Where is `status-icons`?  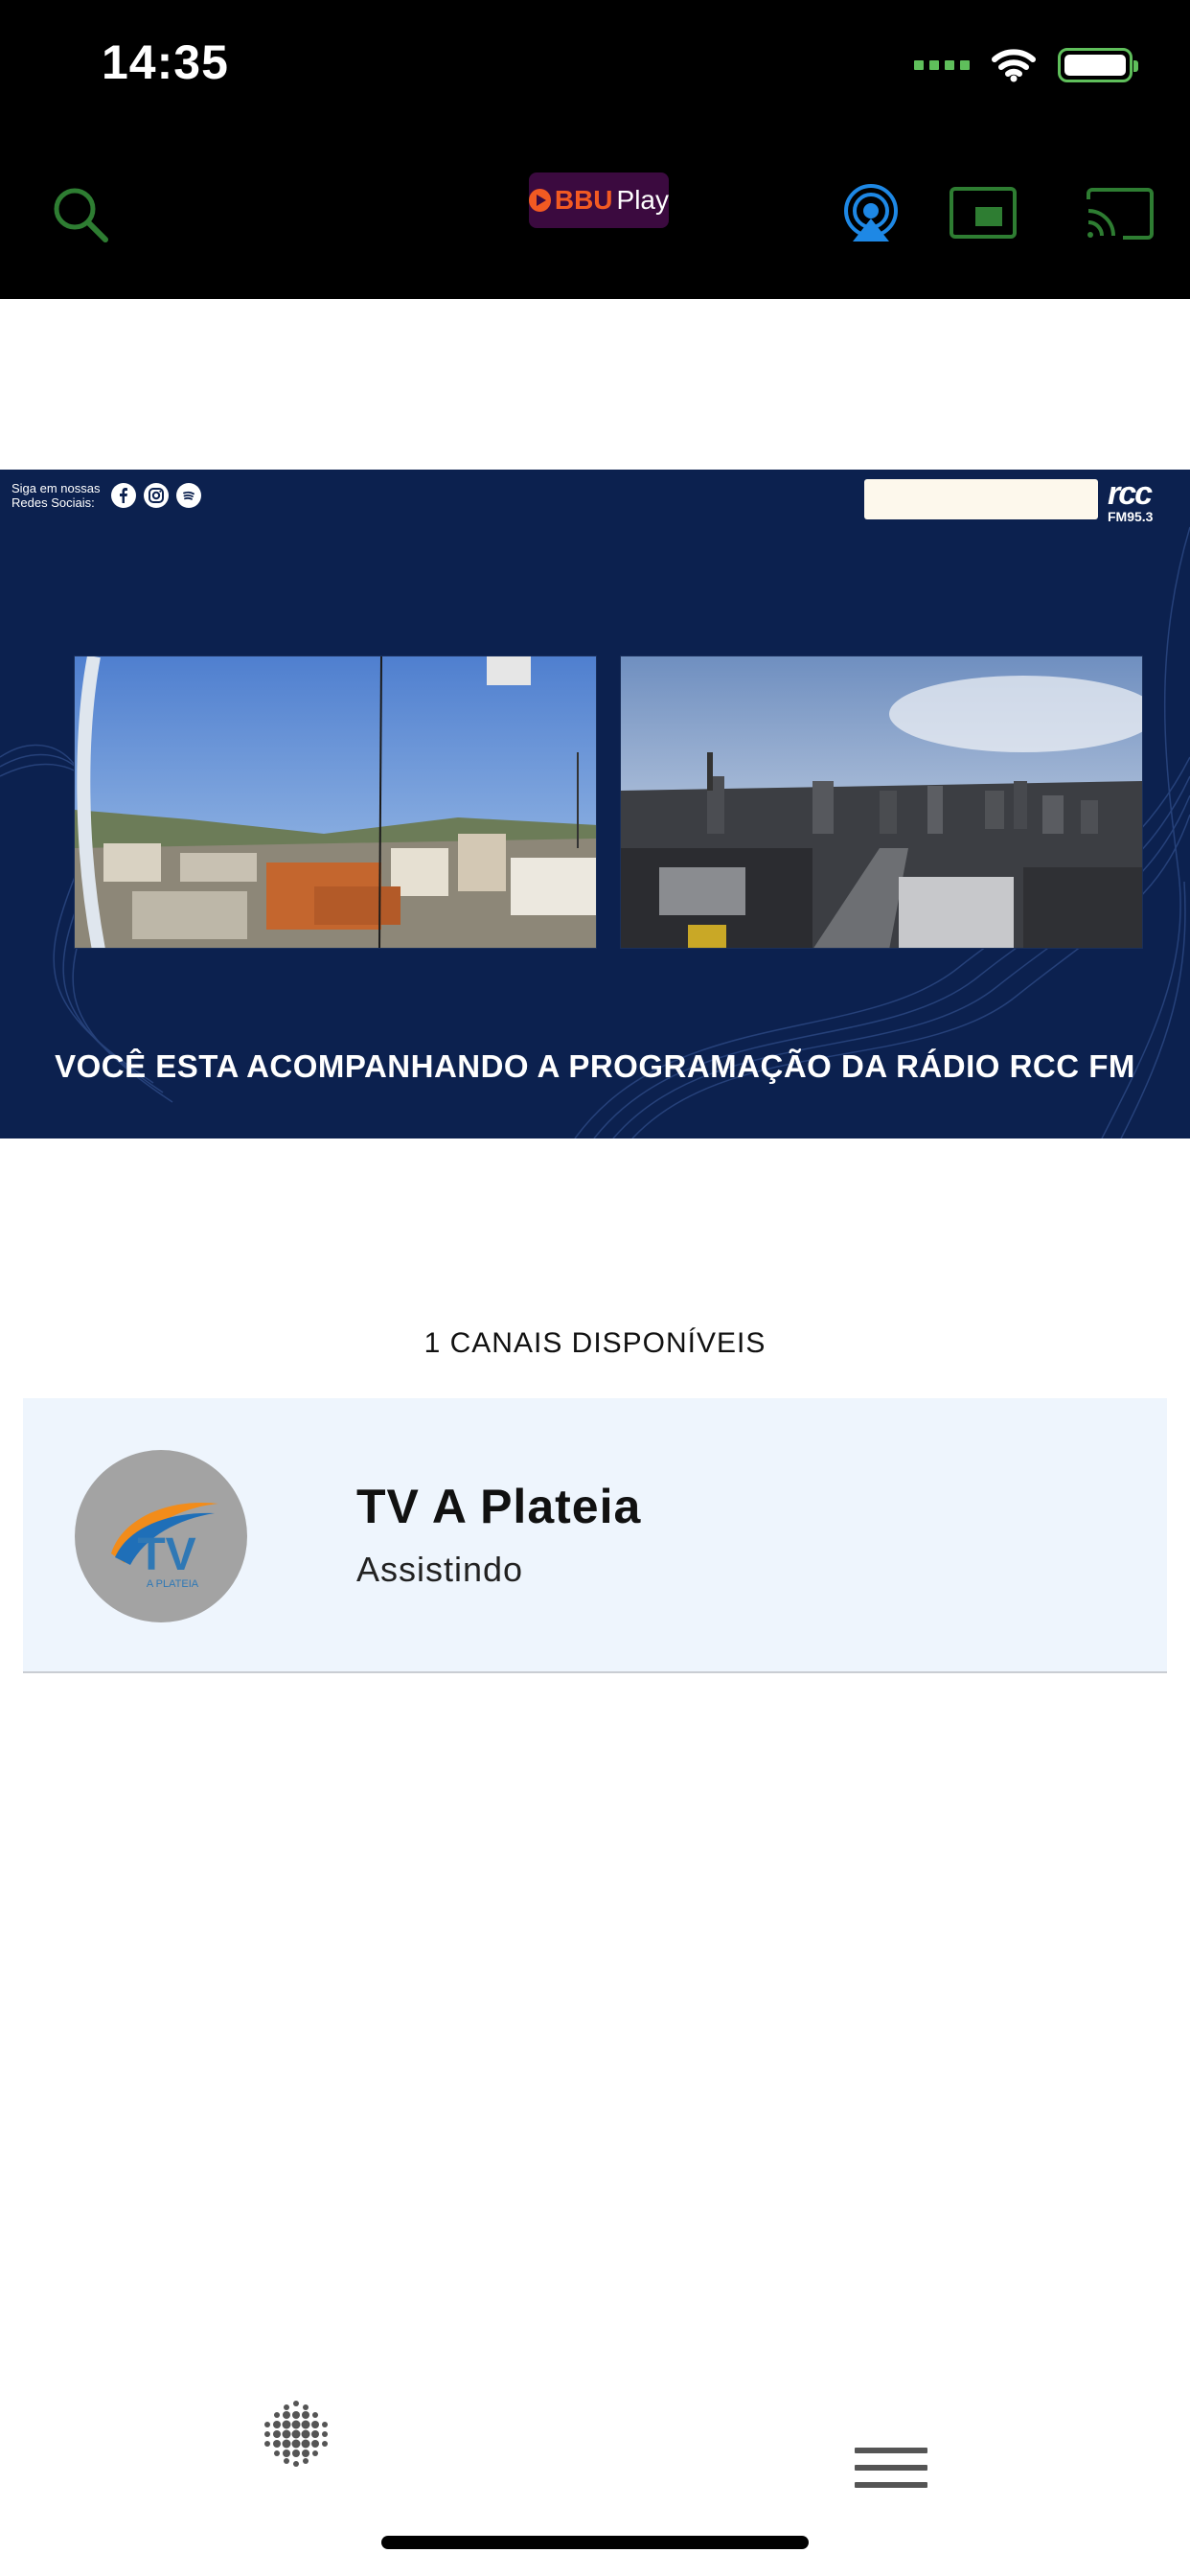 status-icons is located at coordinates (1026, 65).